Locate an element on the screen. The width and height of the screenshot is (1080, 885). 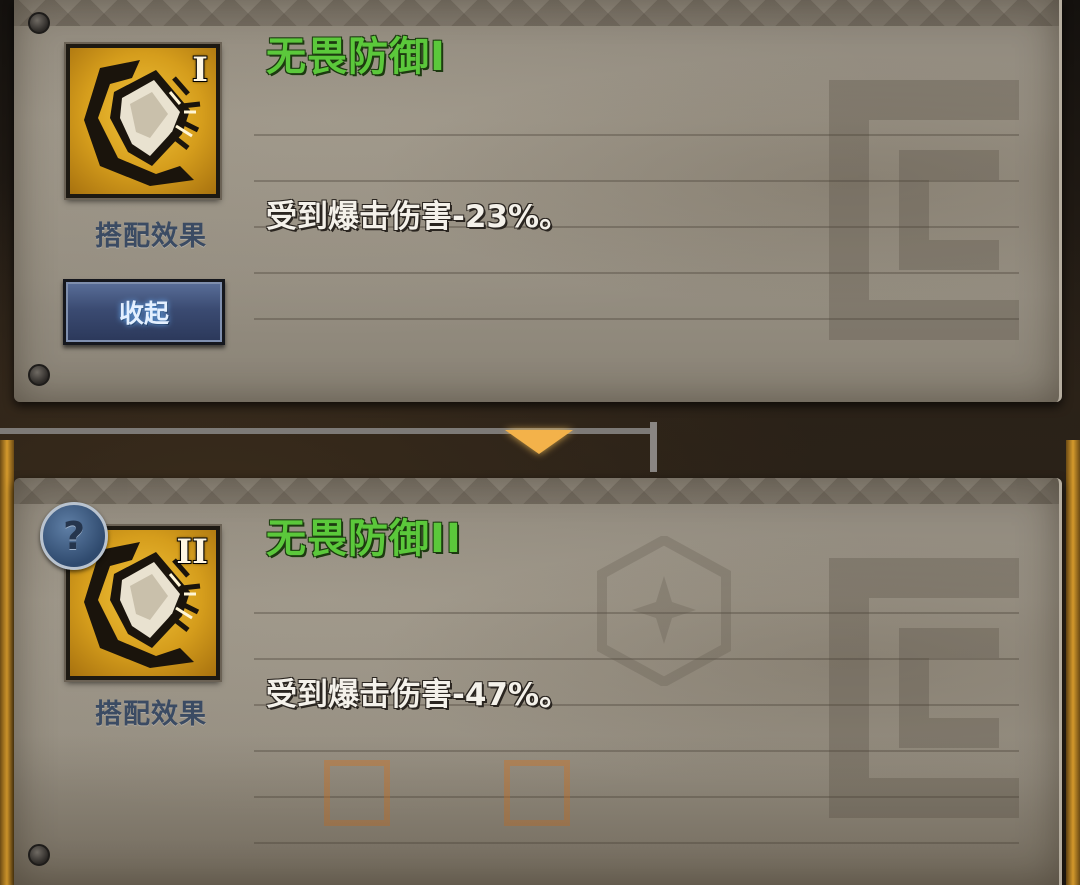
skill-description: 受到爆击伤害-47%。 is located at coordinates (418, 695).